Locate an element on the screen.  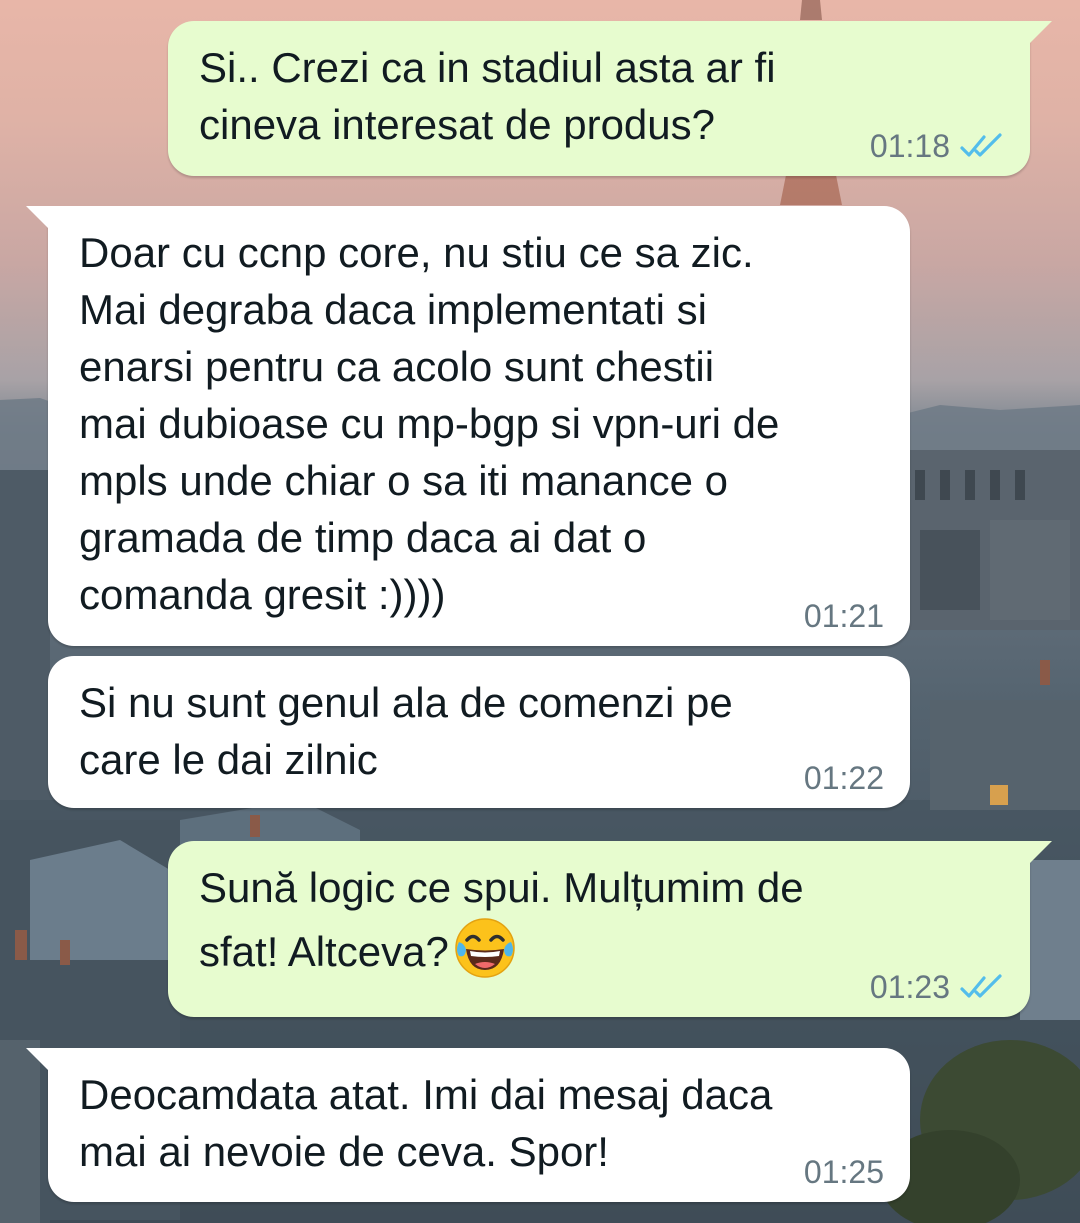
message-meta: 01:21 is located at coordinates (844, 616).